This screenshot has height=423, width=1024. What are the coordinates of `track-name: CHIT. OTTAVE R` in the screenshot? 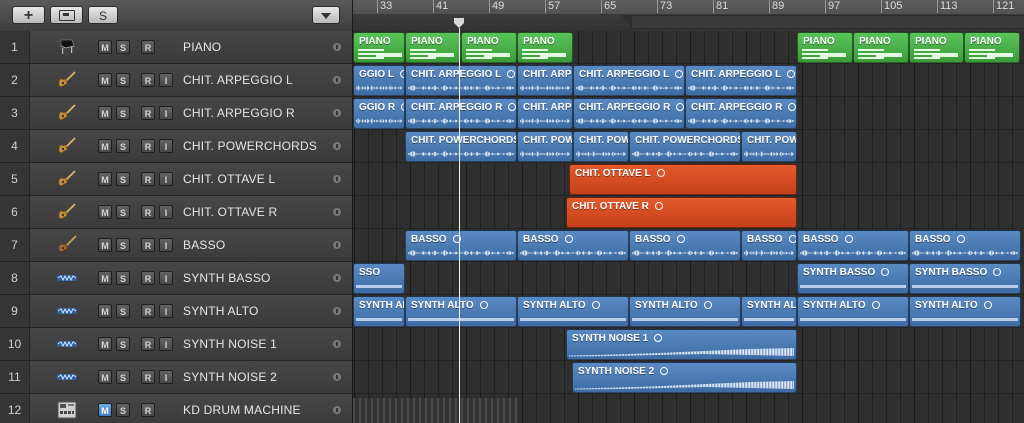 It's located at (230, 212).